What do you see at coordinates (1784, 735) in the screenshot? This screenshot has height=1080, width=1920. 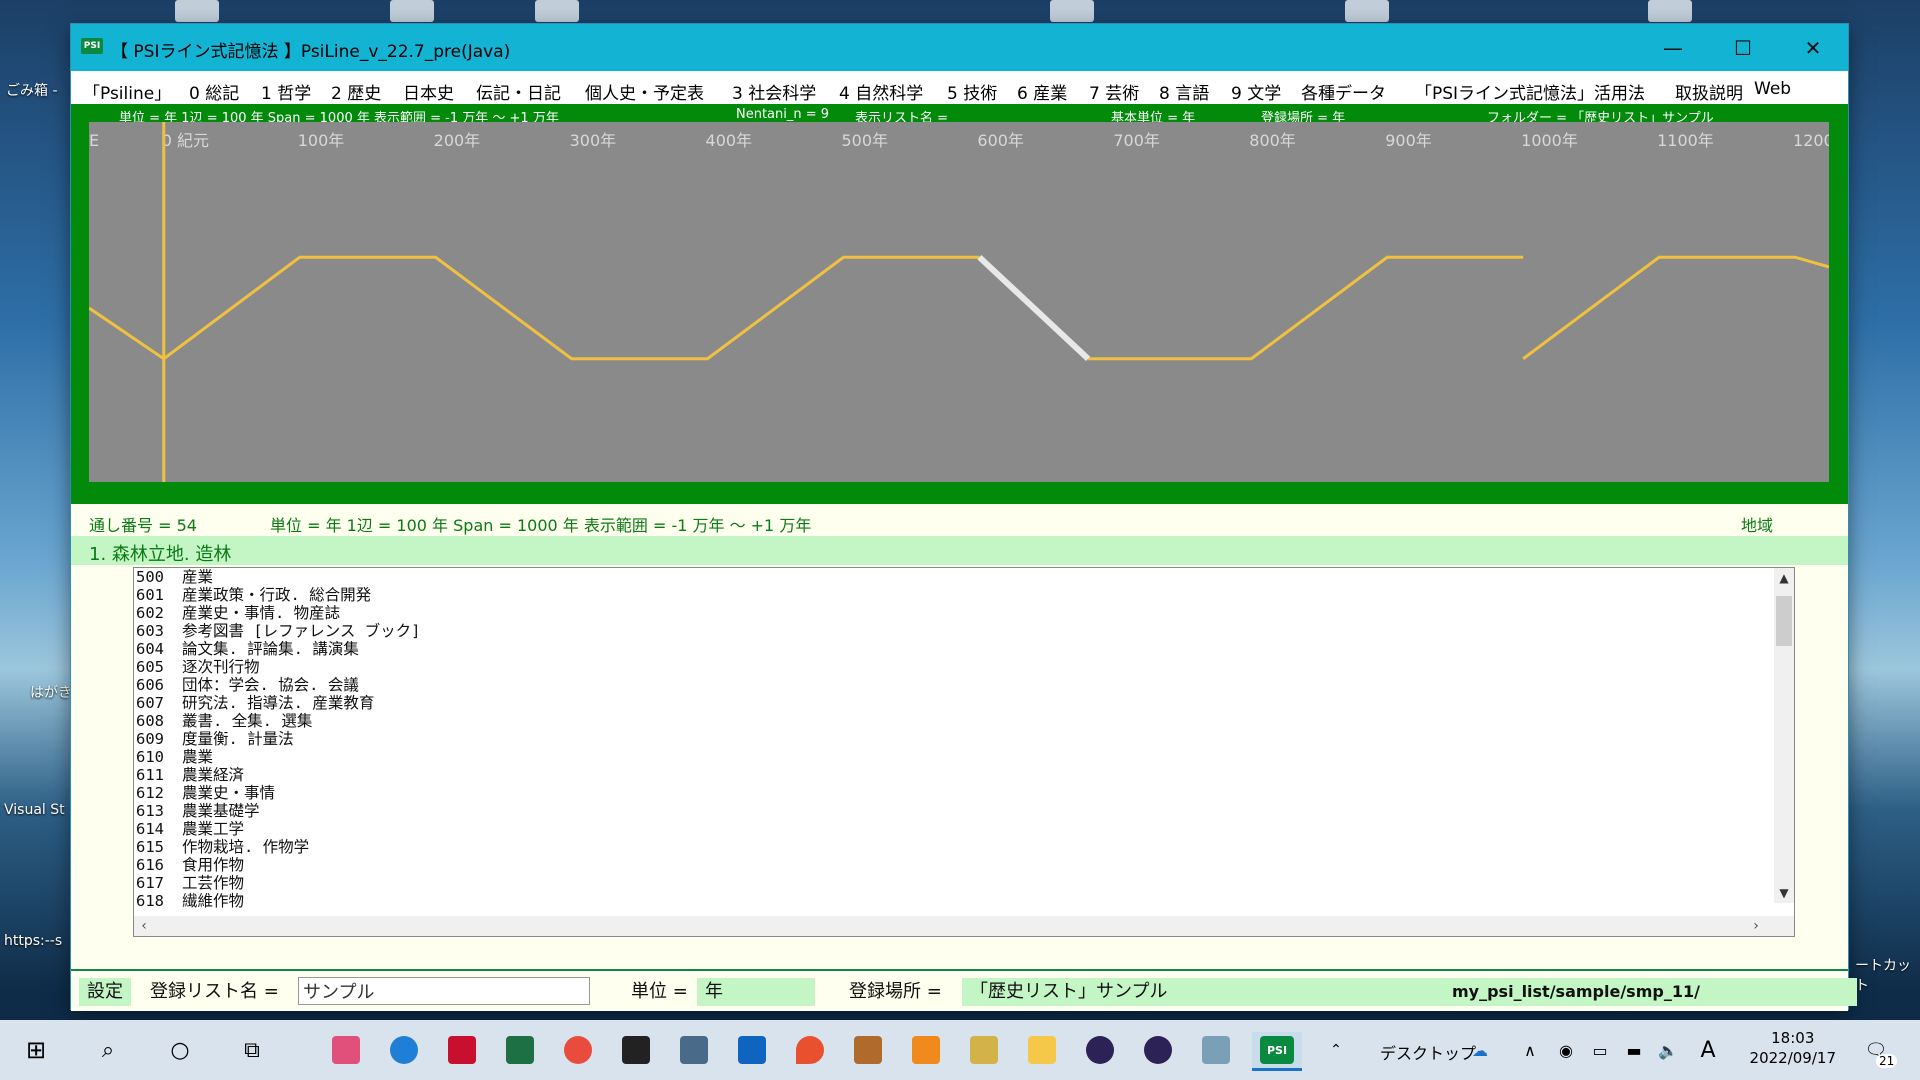 I see `vertical-scrollbar: ▲ ▼` at bounding box center [1784, 735].